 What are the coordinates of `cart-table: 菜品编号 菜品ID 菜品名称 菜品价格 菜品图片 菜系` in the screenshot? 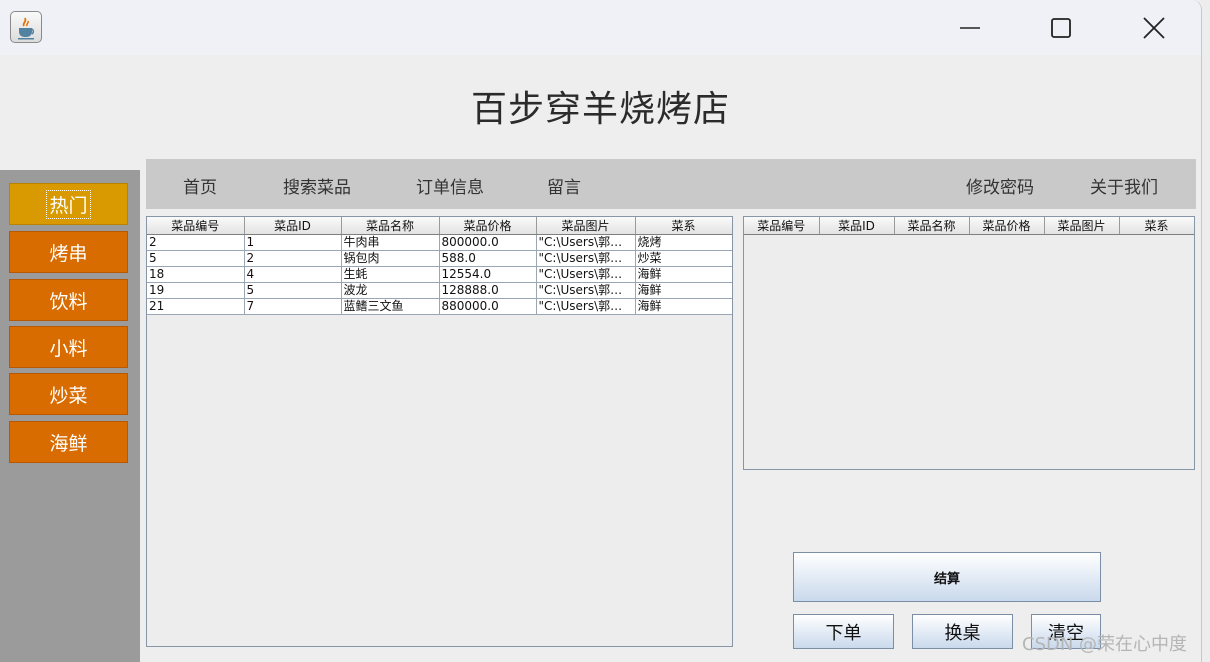 It's located at (969, 226).